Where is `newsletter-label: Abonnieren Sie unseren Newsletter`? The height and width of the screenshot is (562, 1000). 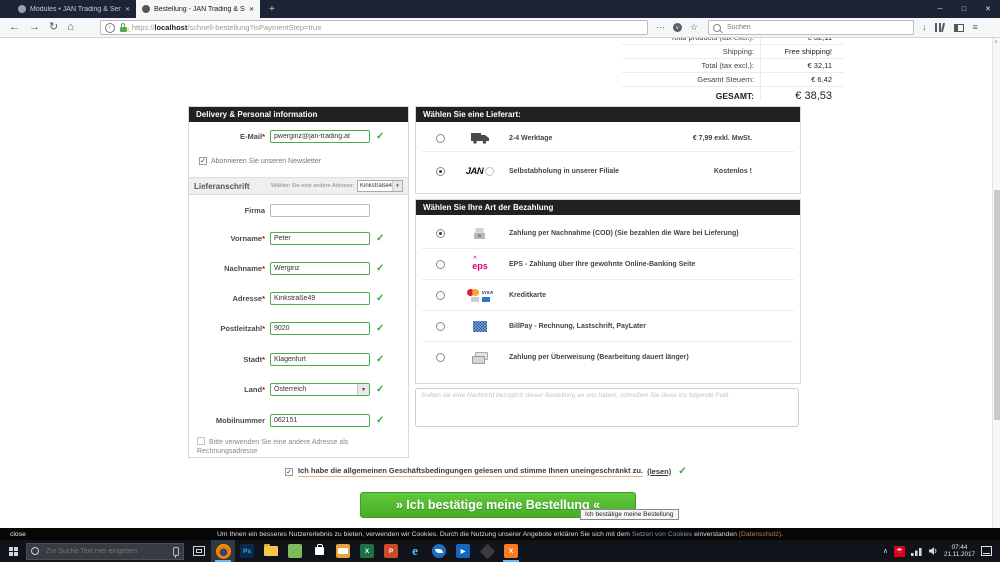
newsletter-label: Abonnieren Sie unseren Newsletter is located at coordinates (266, 161).